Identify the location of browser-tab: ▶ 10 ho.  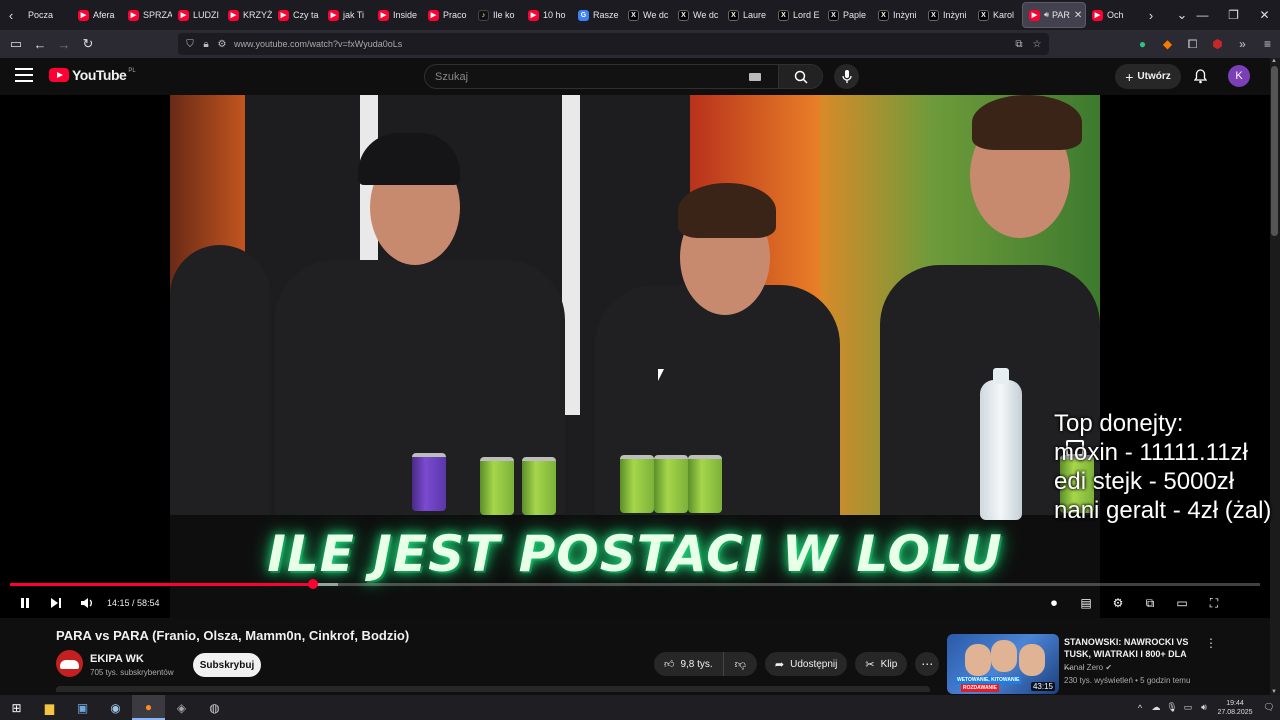
(547, 15).